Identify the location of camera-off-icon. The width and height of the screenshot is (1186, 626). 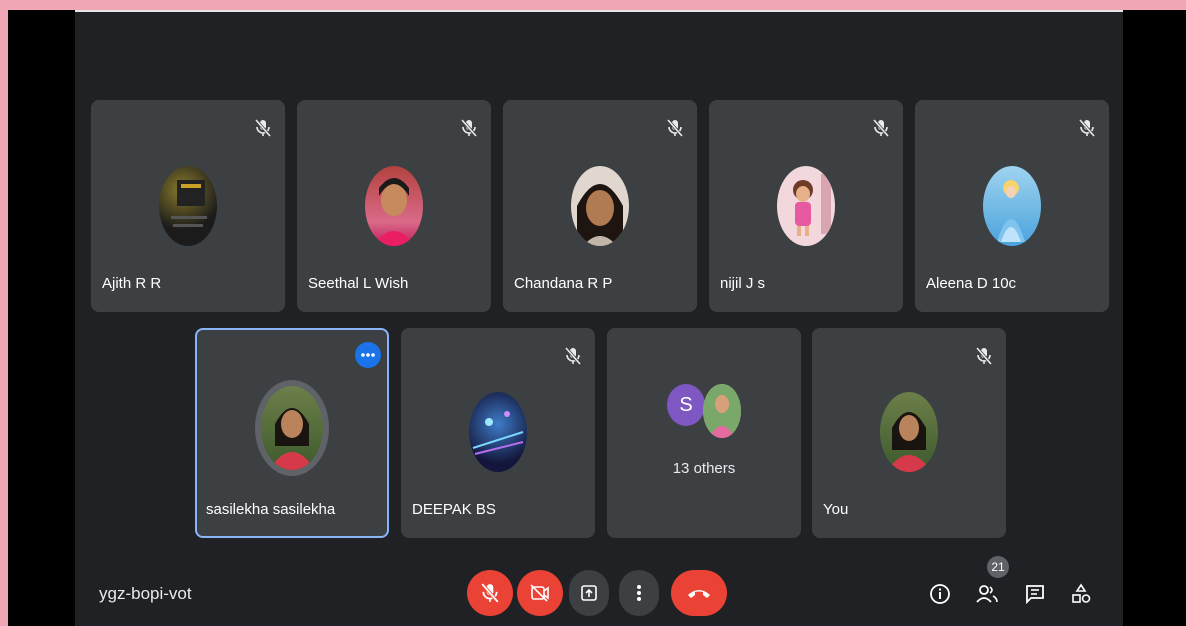
(539, 593).